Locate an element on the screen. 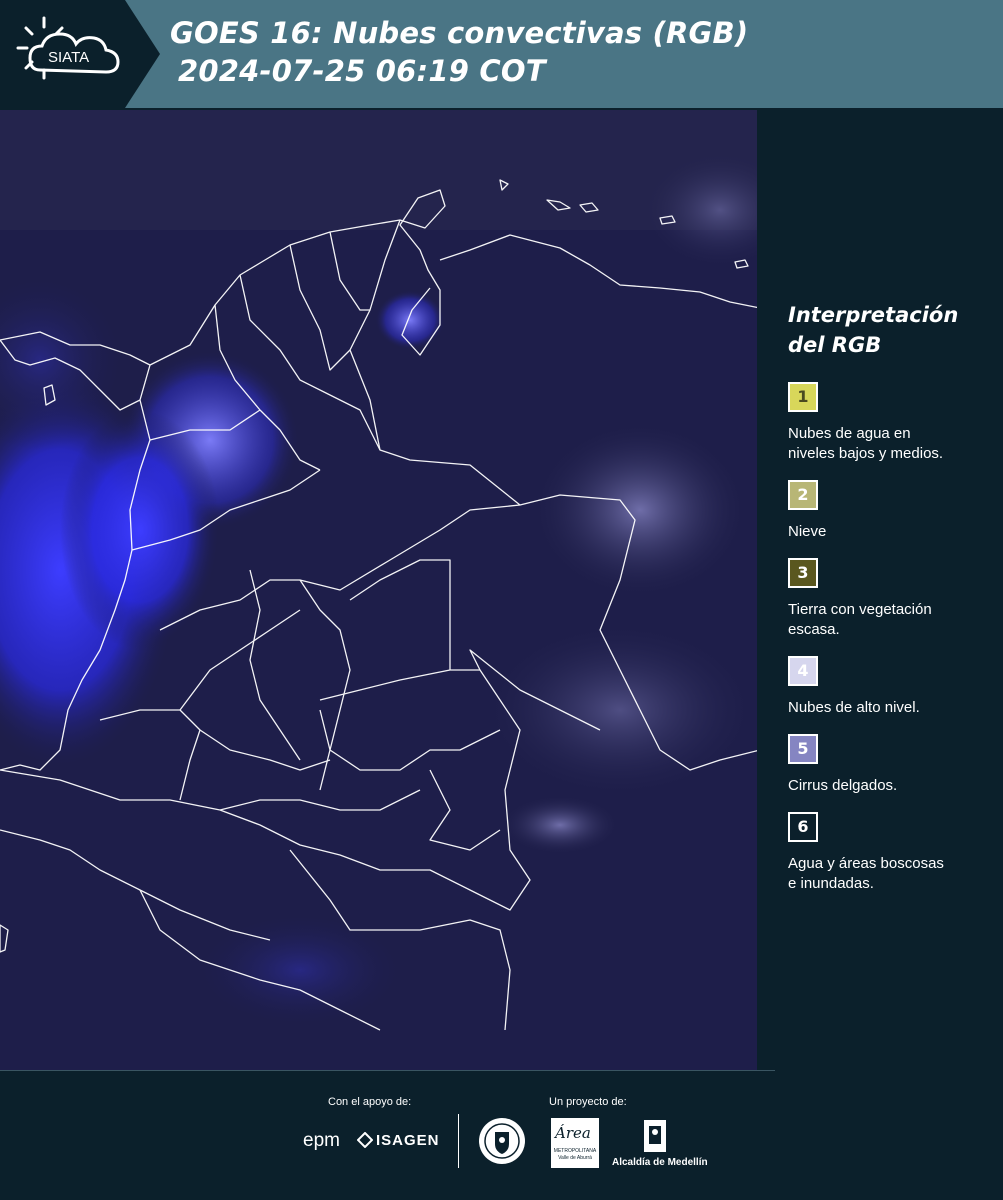 This screenshot has width=1003, height=1200. legend-label: Cirrus delgados. is located at coordinates (890, 786).